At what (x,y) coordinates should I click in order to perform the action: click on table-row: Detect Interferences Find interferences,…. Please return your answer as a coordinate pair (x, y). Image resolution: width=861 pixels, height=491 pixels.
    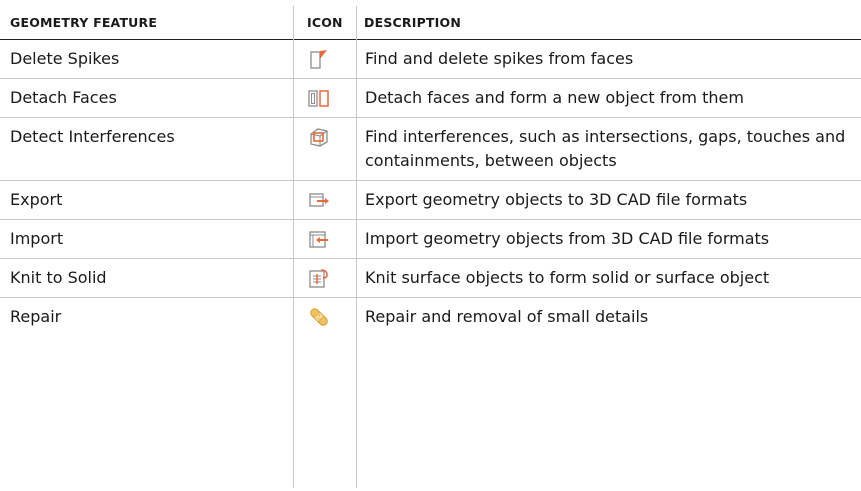
    Looking at the image, I should click on (430, 149).